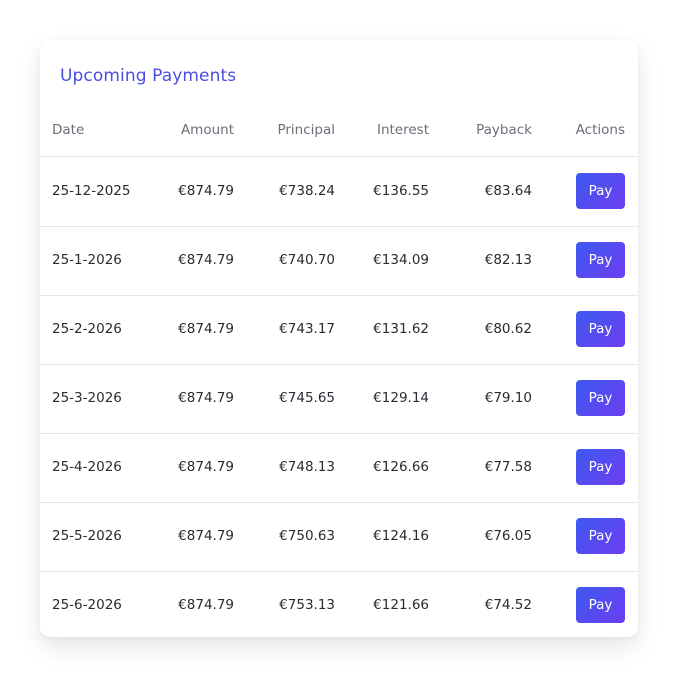 The height and width of the screenshot is (678, 678). What do you see at coordinates (307, 536) in the screenshot?
I see `cell-principal: €750.63` at bounding box center [307, 536].